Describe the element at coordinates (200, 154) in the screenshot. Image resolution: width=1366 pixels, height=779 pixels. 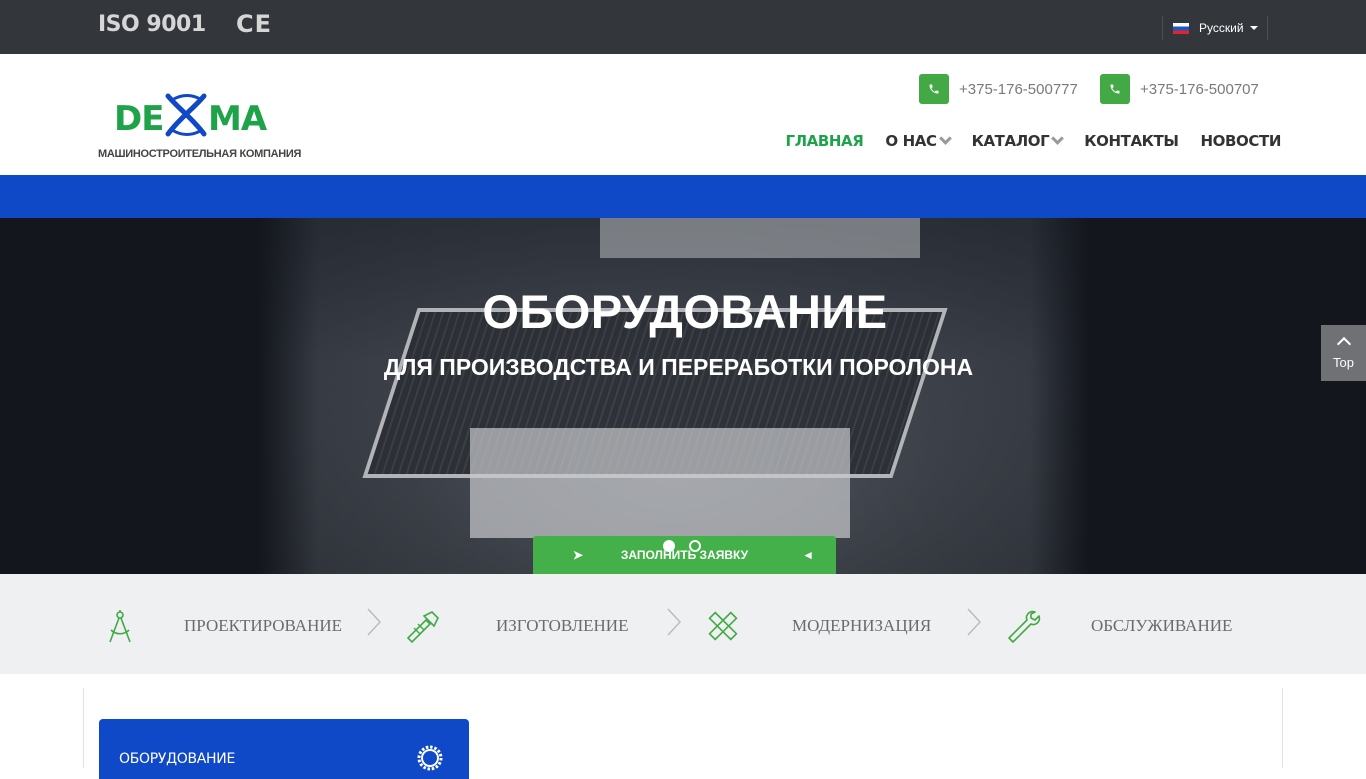
I see `logo-subtitle: МАШИНОСТРОИТЕЛЬНАЯ КОМПАНИЯ` at that location.